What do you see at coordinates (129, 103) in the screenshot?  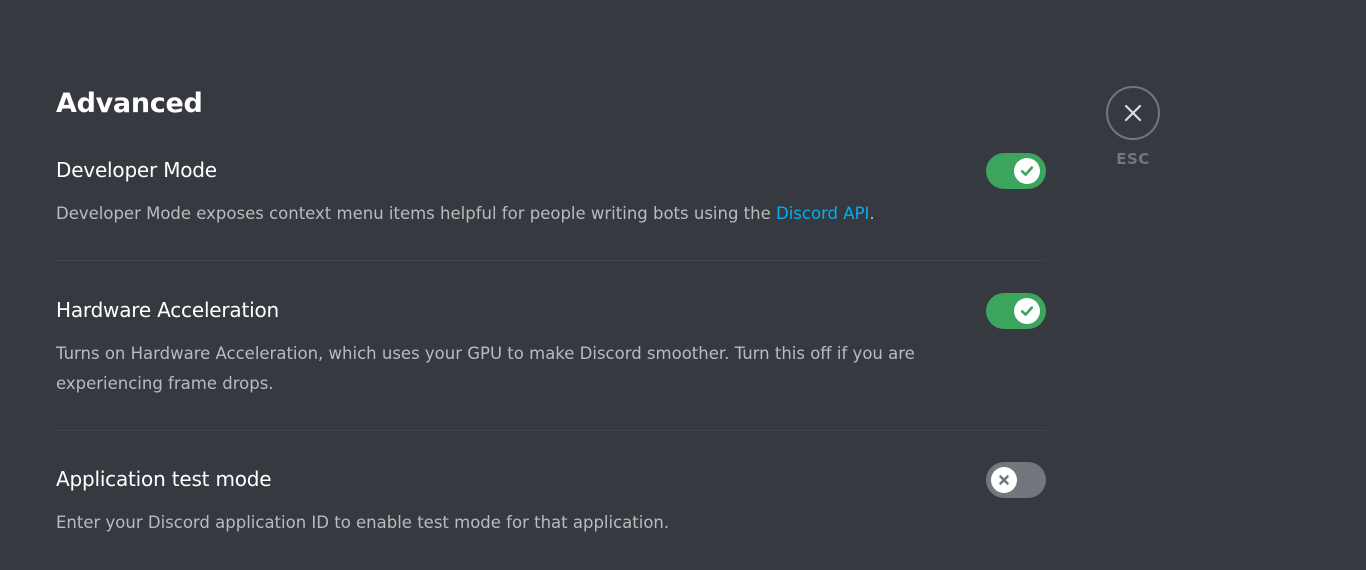 I see `page-title: Advanced` at bounding box center [129, 103].